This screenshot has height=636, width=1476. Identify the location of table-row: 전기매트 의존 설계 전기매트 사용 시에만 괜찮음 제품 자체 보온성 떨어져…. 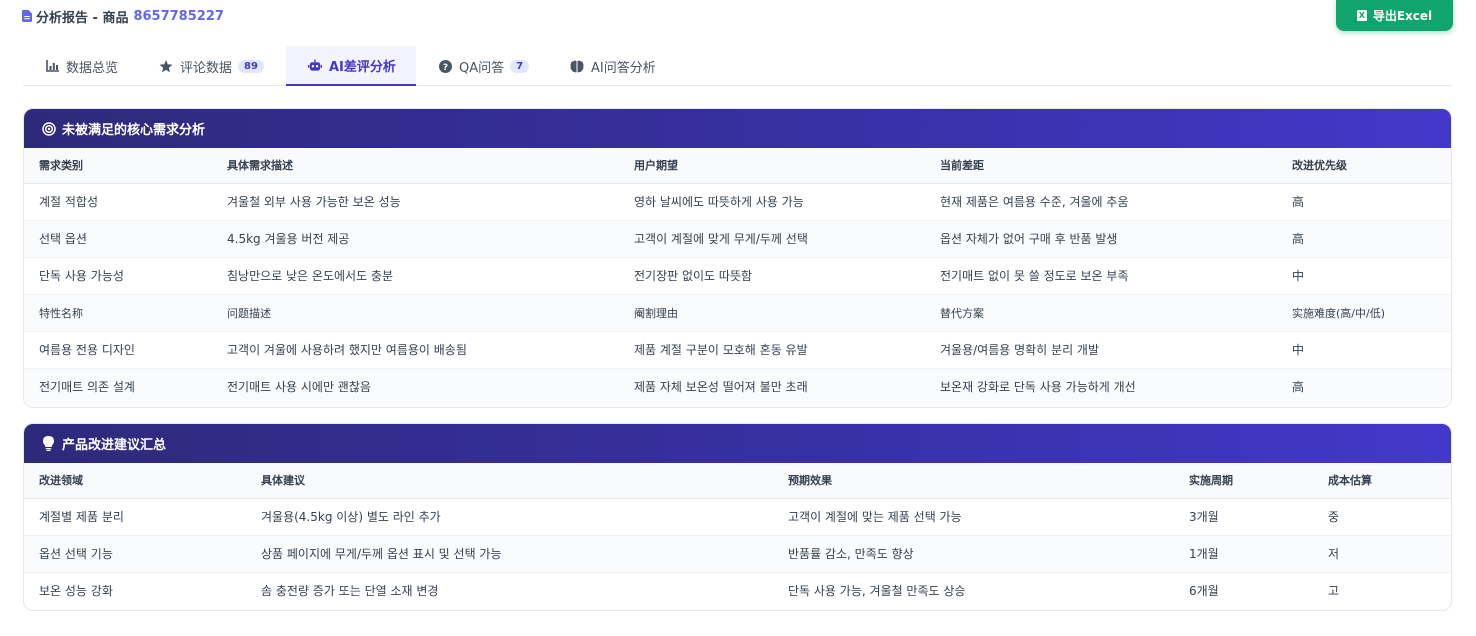
(737, 386).